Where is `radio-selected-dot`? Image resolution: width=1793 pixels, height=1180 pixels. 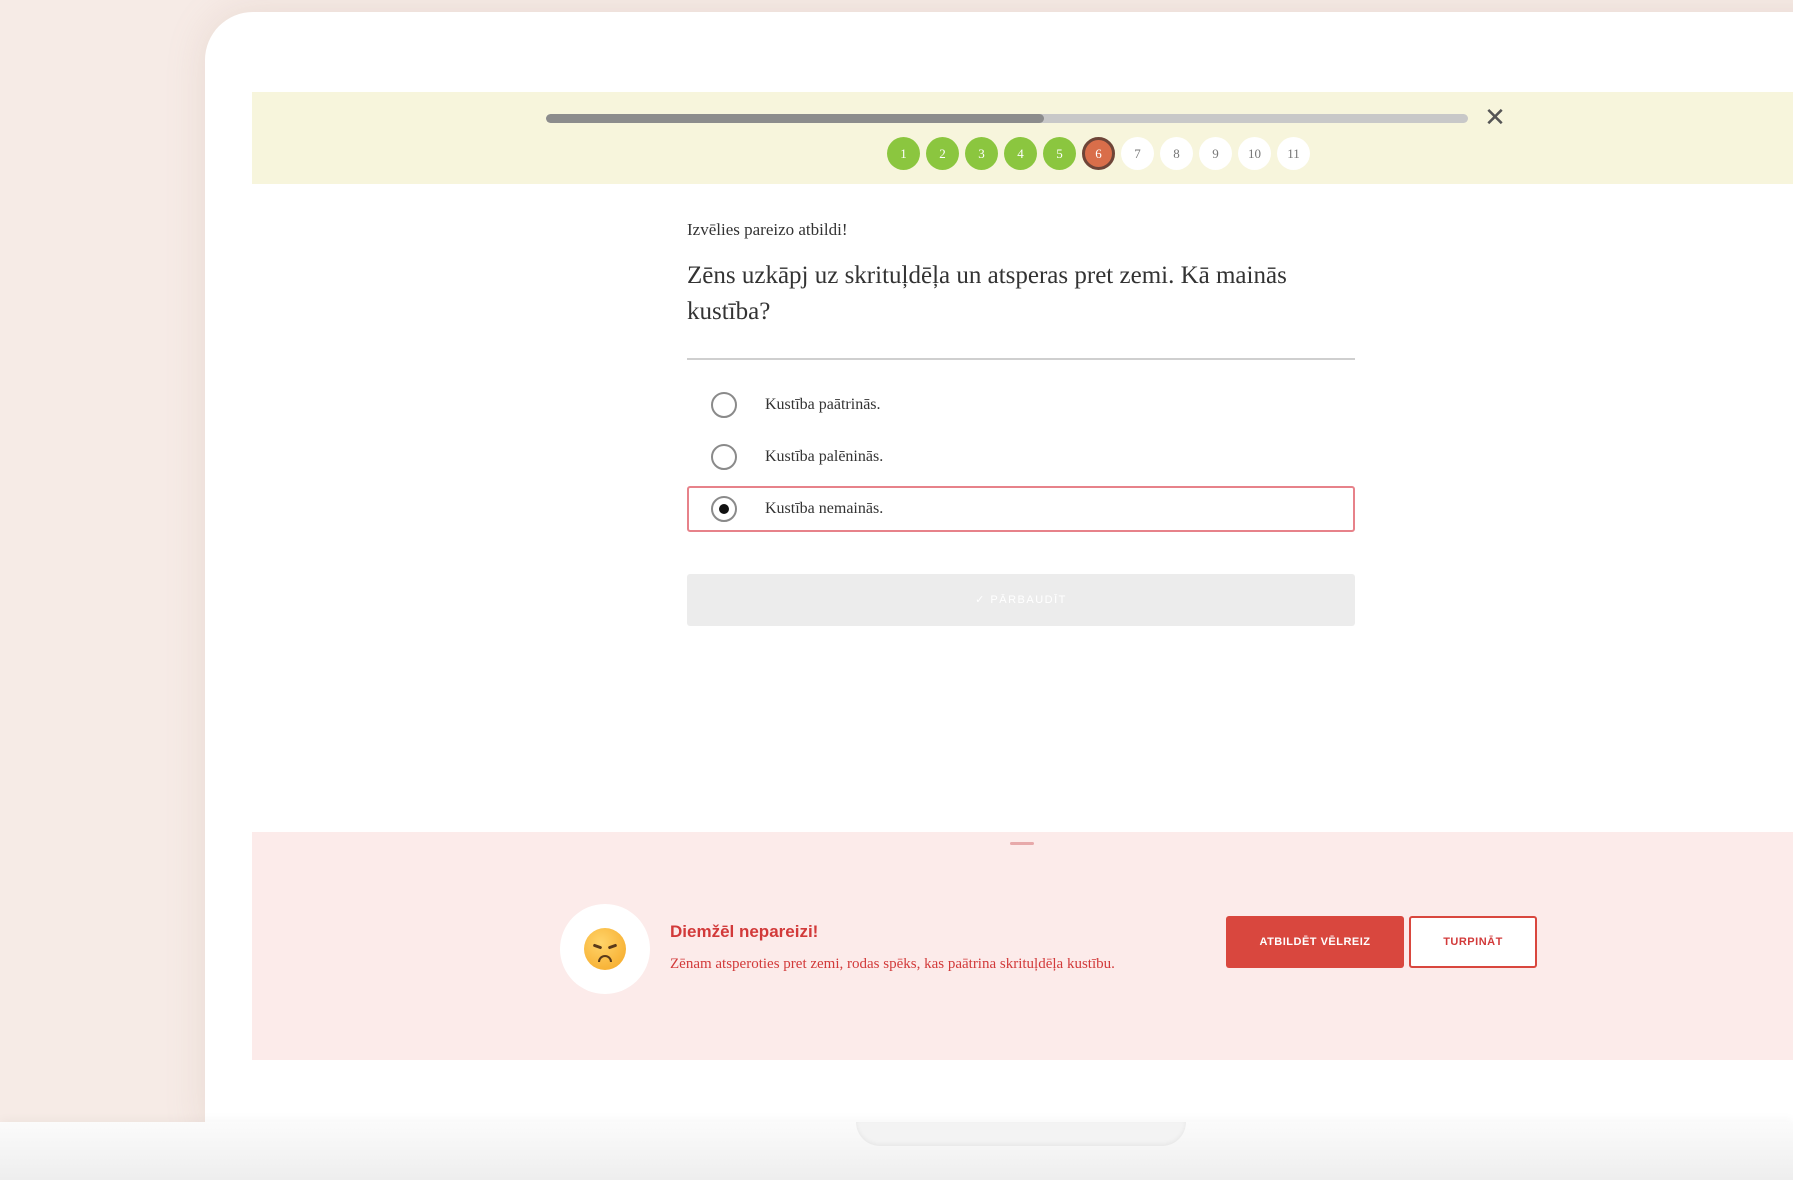 radio-selected-dot is located at coordinates (724, 509).